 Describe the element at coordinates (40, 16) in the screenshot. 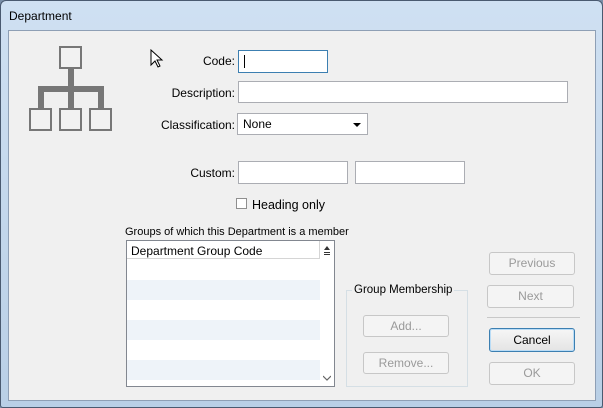

I see `window-title: Department` at that location.